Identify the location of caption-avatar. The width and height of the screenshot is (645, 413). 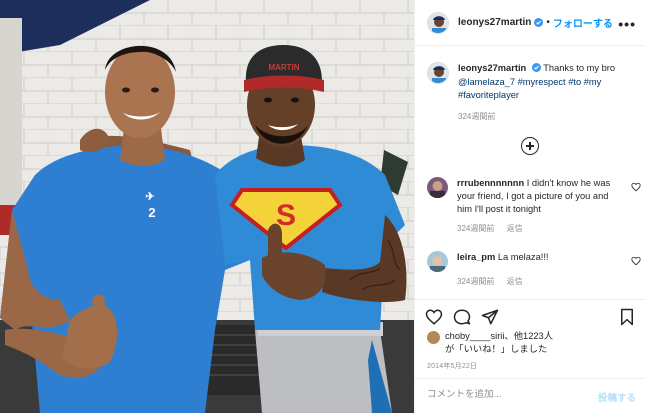
(438, 73).